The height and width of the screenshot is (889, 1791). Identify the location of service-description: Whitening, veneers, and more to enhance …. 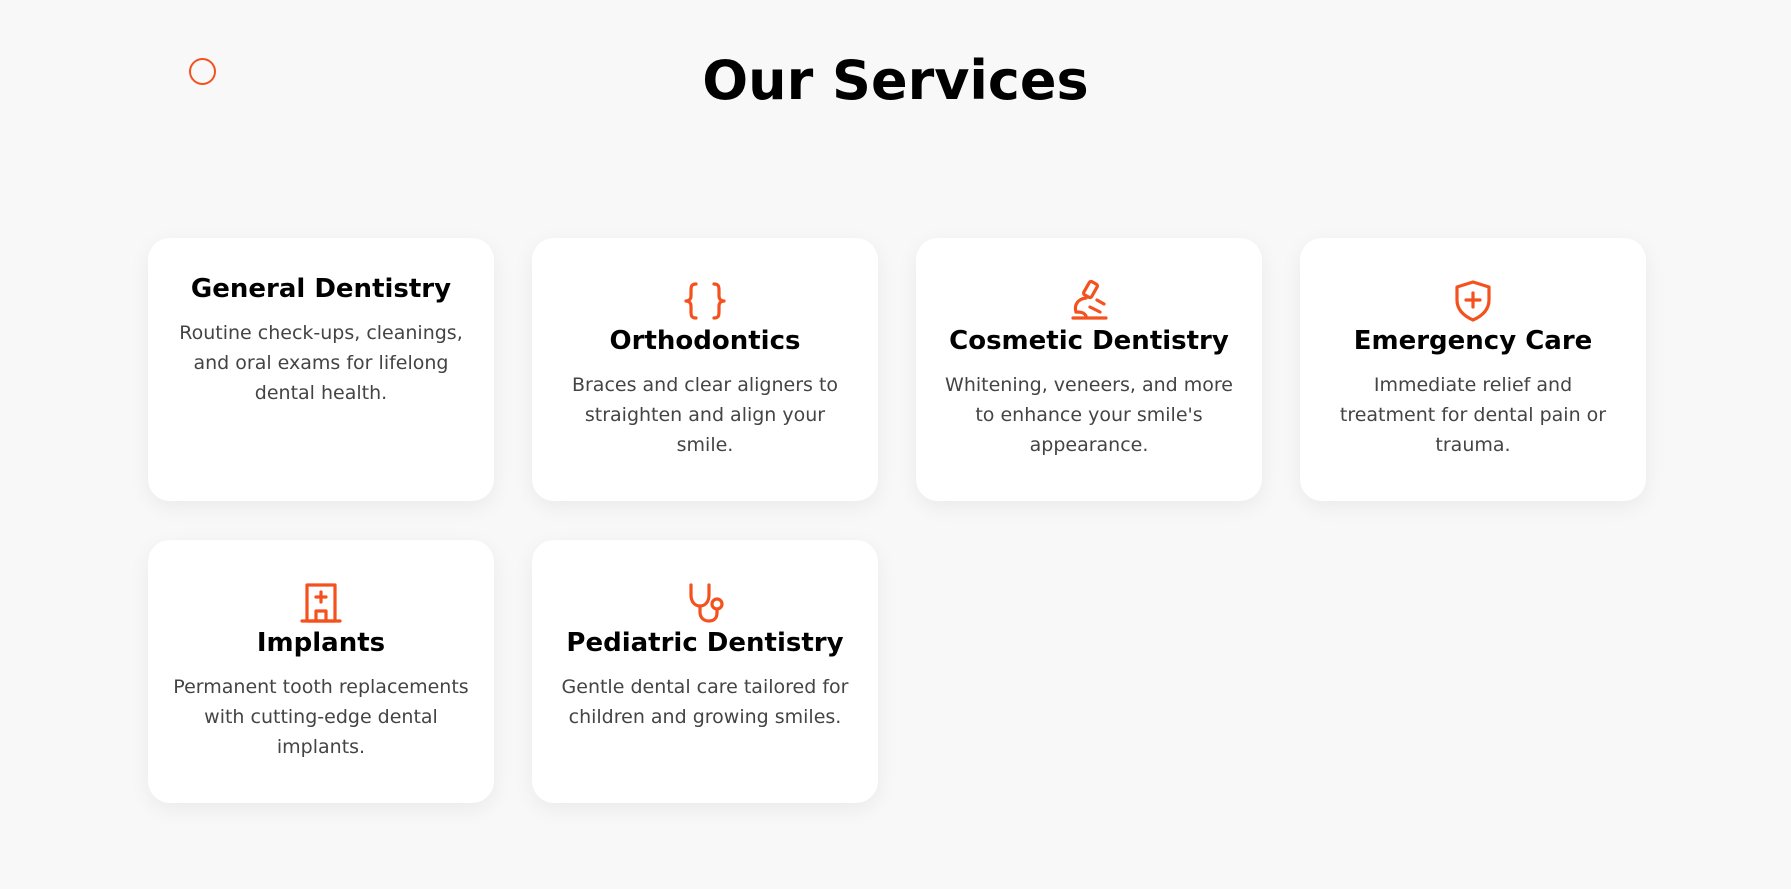
(1089, 415).